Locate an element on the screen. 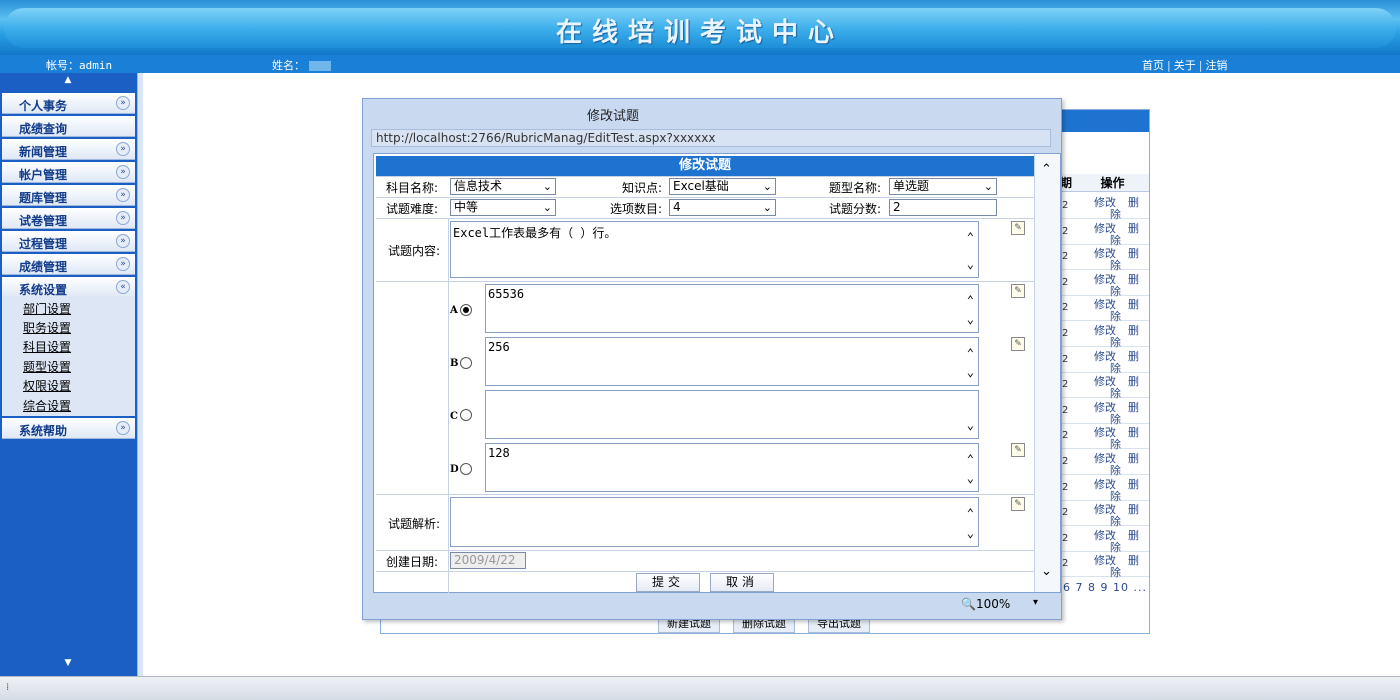  system-settings-submenu: 部门设置 职务设置 科目设置 题型设置 权限设置 综合设置 is located at coordinates (68, 356).